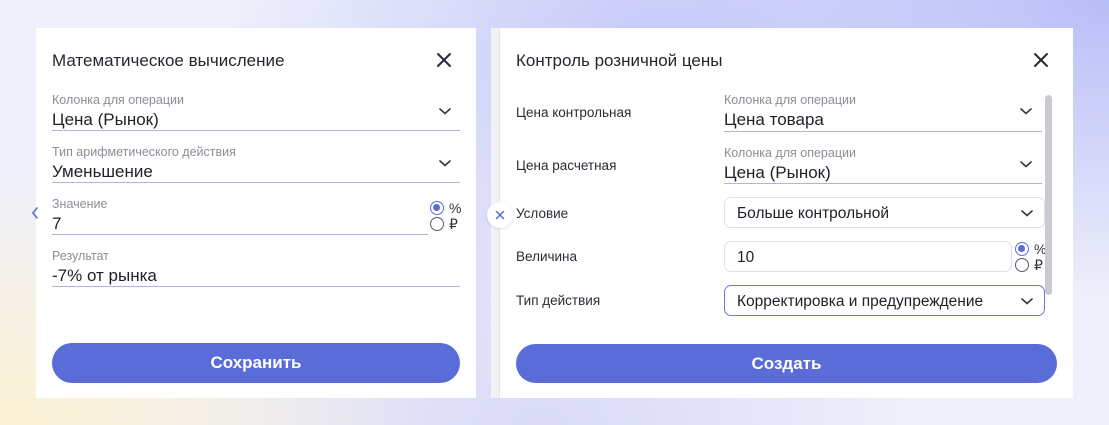  I want to click on condition-select: Больше контрольной, so click(884, 212).